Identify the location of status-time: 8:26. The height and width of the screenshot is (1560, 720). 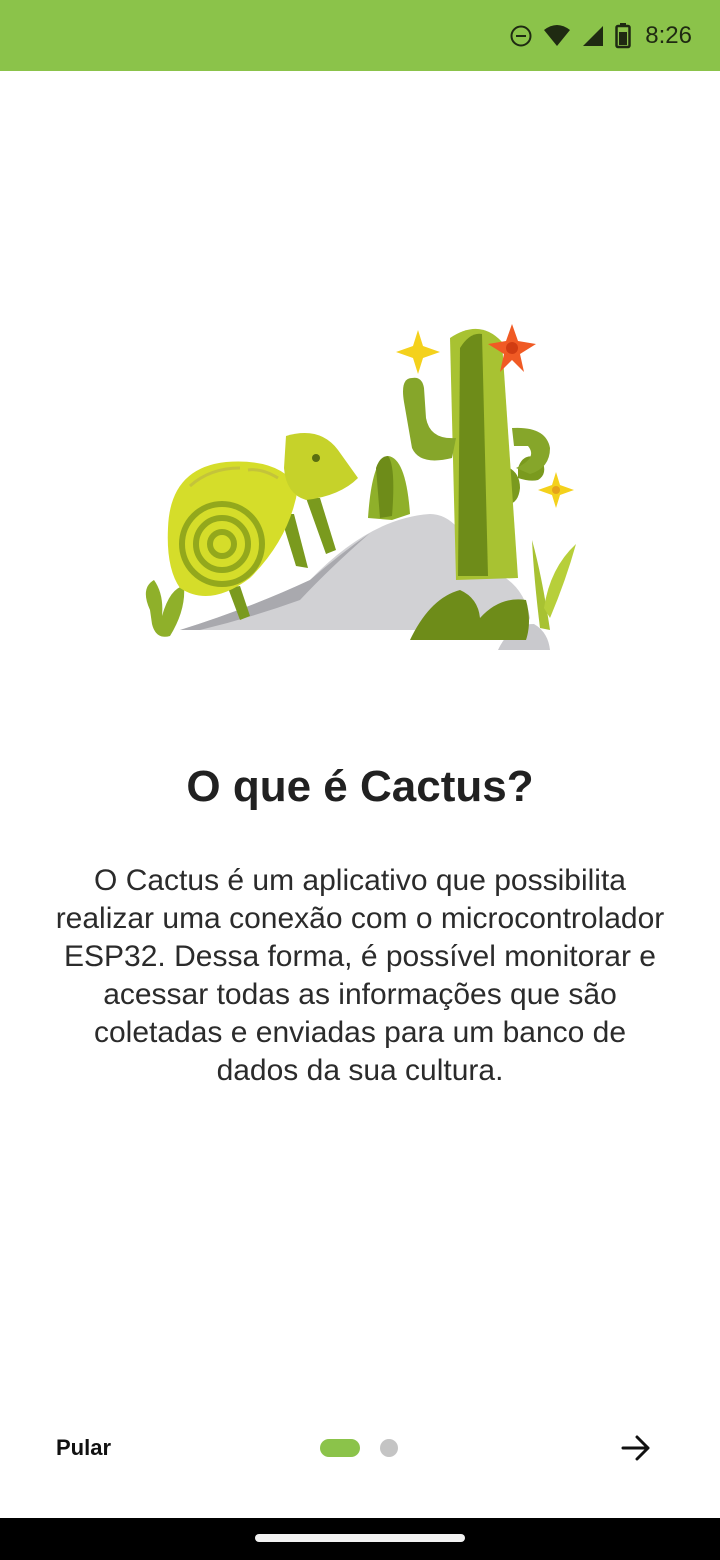
(668, 35).